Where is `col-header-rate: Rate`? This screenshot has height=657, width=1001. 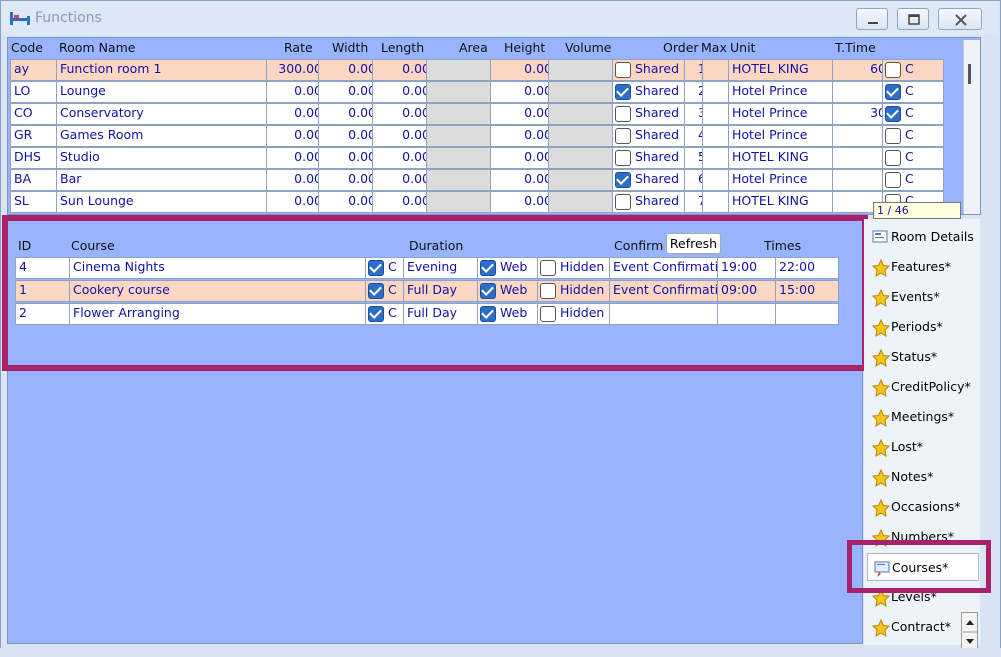 col-header-rate: Rate is located at coordinates (298, 47).